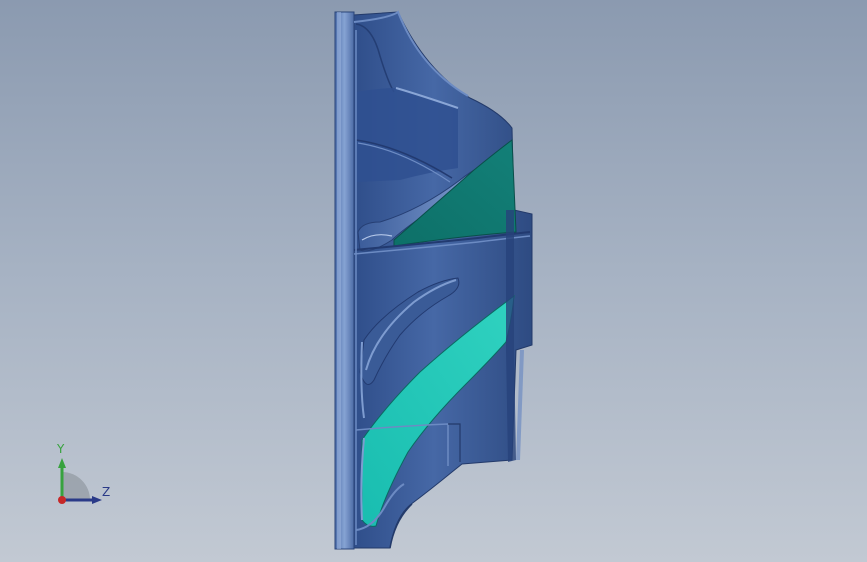 This screenshot has height=562, width=867. What do you see at coordinates (61, 449) in the screenshot?
I see `y-axis-label: Y` at bounding box center [61, 449].